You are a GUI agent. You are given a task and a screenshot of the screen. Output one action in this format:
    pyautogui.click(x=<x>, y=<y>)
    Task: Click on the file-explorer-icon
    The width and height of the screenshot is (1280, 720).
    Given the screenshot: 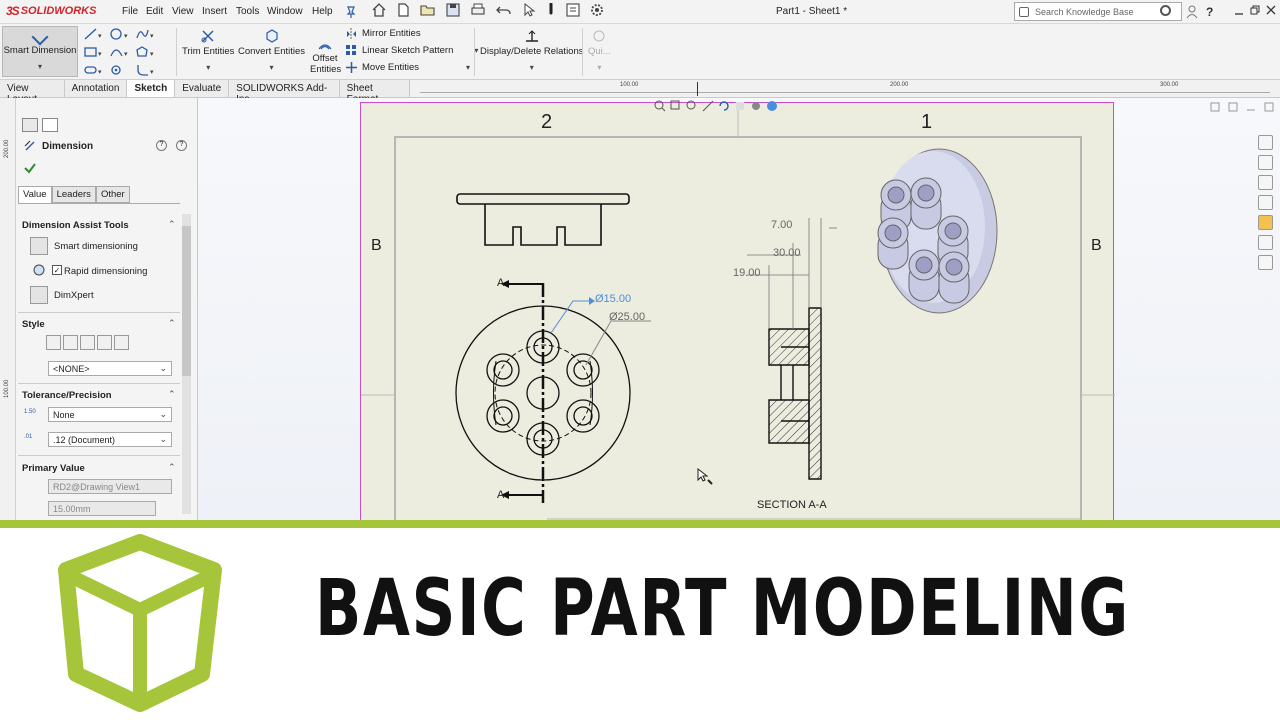 What is the action you would take?
    pyautogui.click(x=1265, y=182)
    